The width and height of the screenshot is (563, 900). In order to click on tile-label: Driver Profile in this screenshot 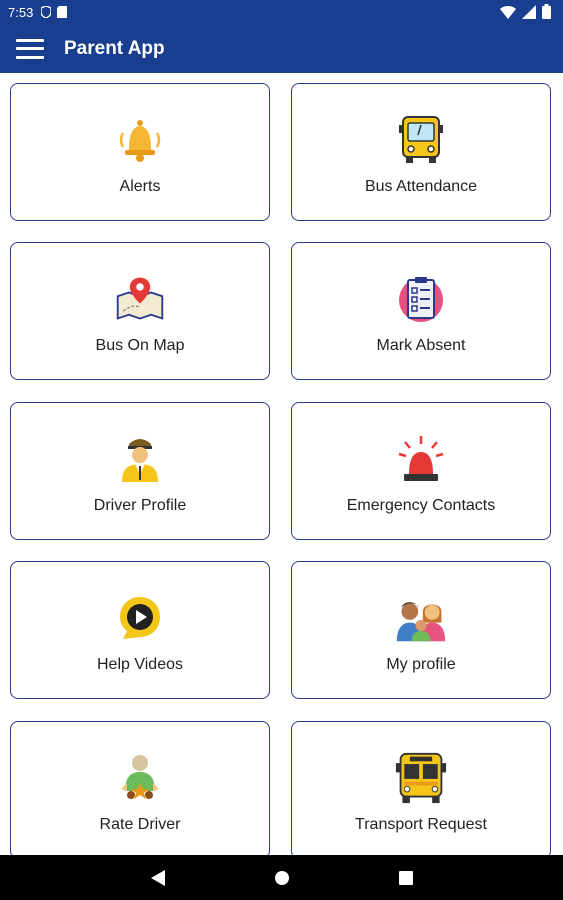, I will do `click(140, 505)`.